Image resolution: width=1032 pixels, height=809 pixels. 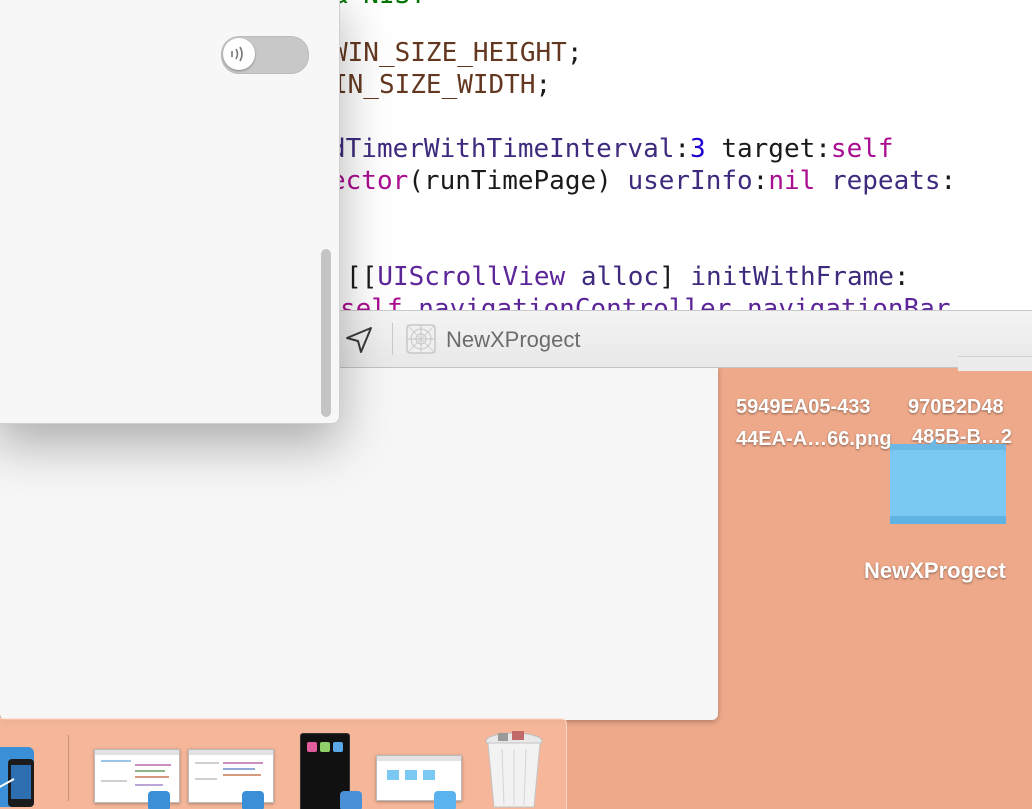 What do you see at coordinates (434, 85) in the screenshot?
I see `code-token: IN_SIZE_WIDTH` at bounding box center [434, 85].